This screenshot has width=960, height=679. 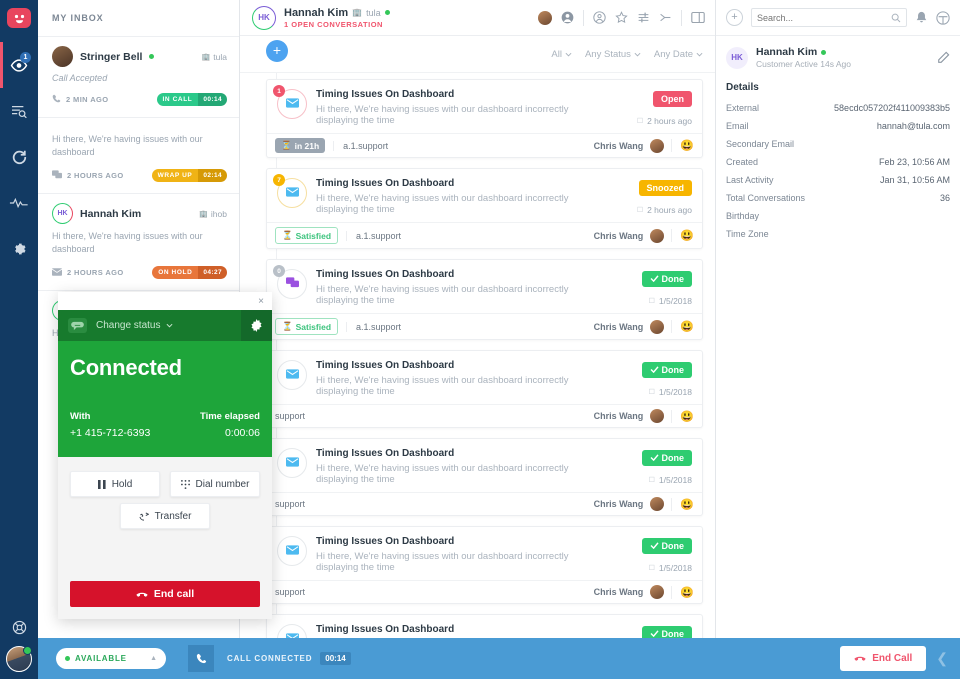 What do you see at coordinates (678, 54) in the screenshot?
I see `filter-any-date: Any Date` at bounding box center [678, 54].